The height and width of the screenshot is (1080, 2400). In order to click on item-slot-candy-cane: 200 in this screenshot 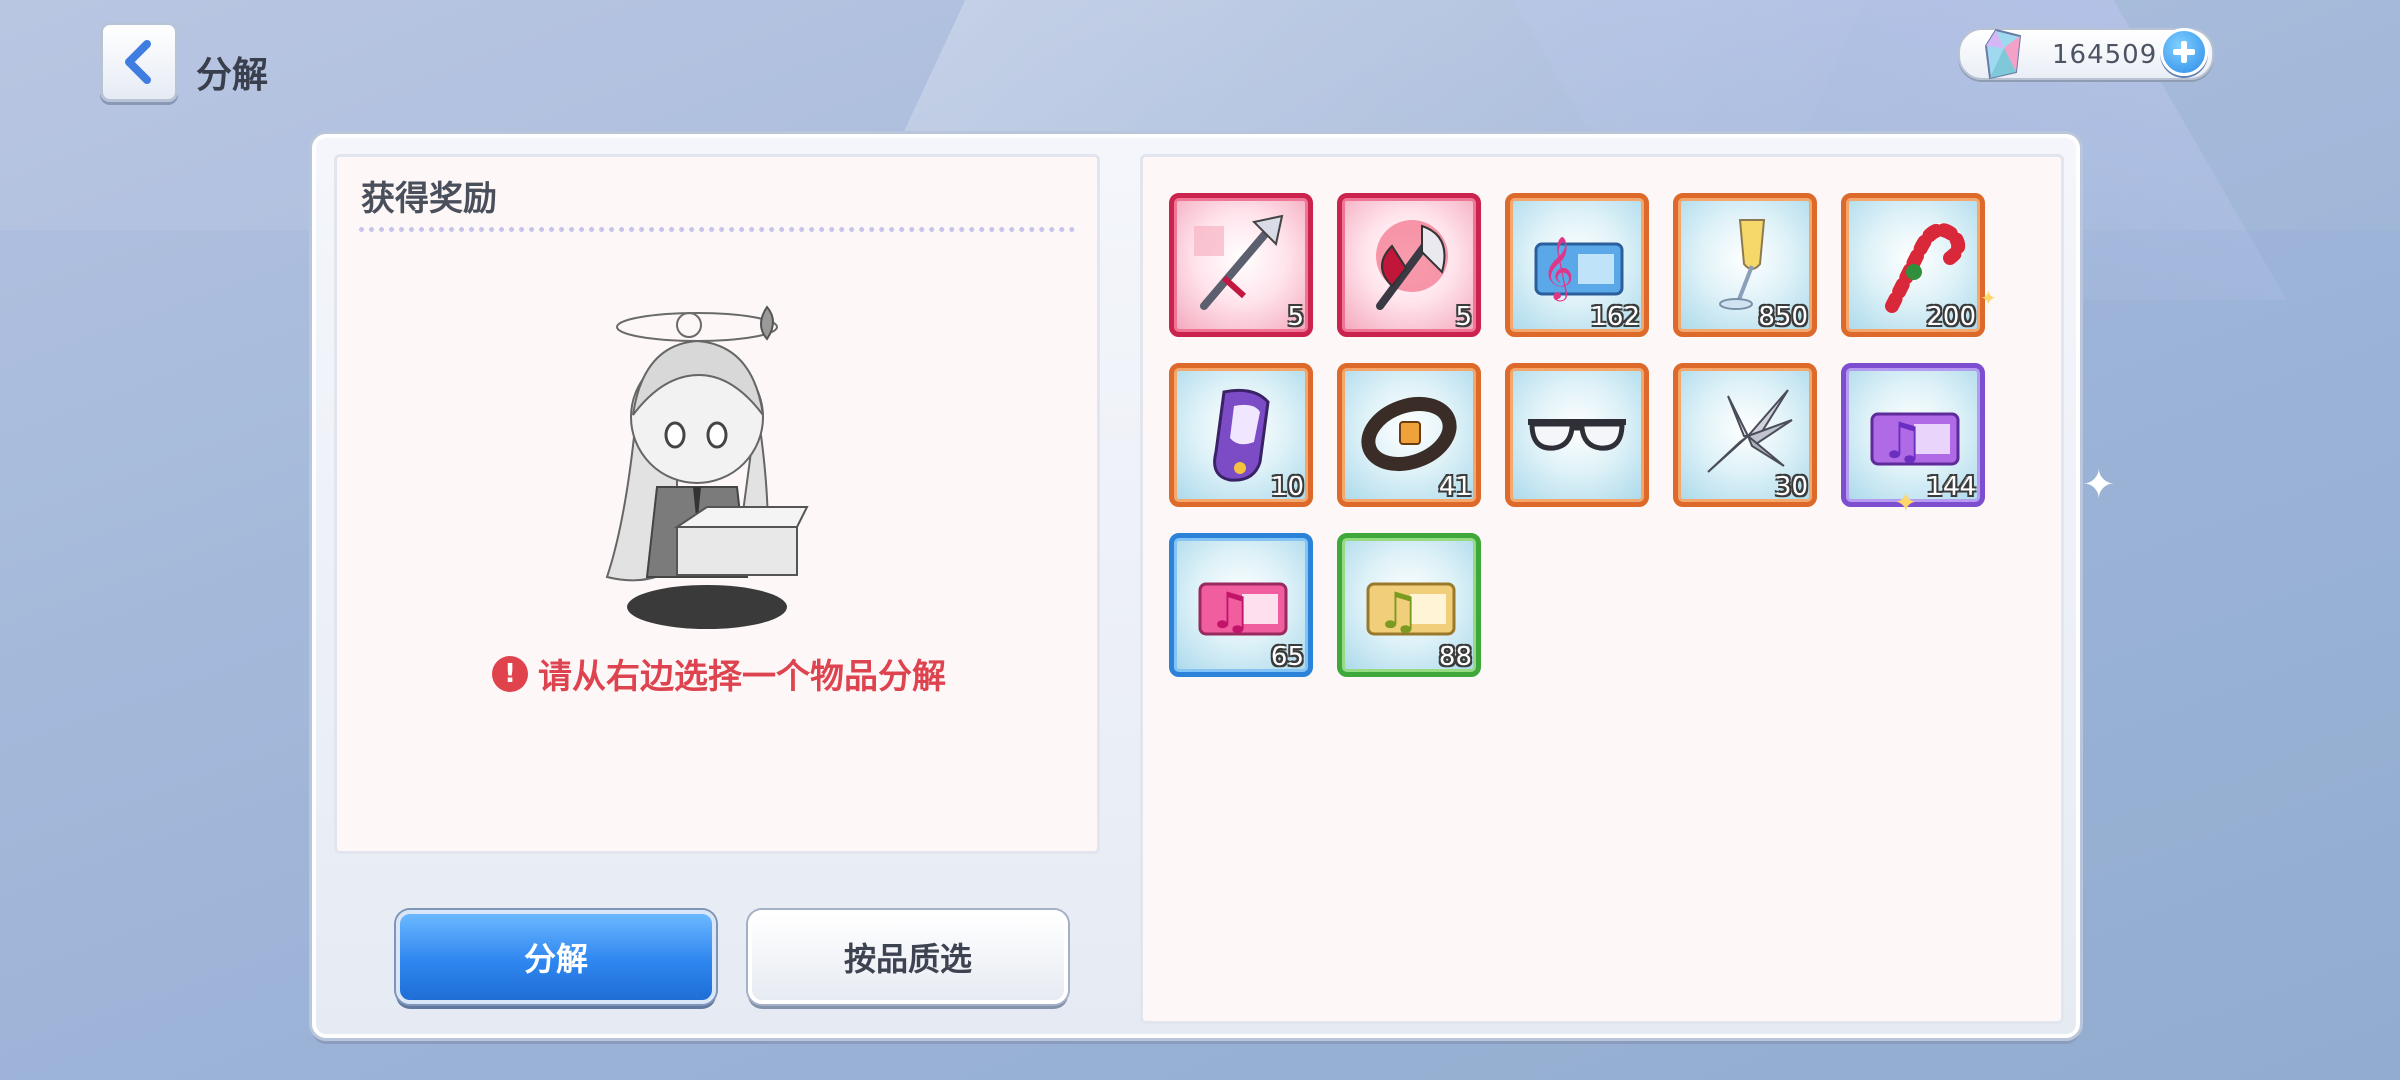, I will do `click(1913, 265)`.